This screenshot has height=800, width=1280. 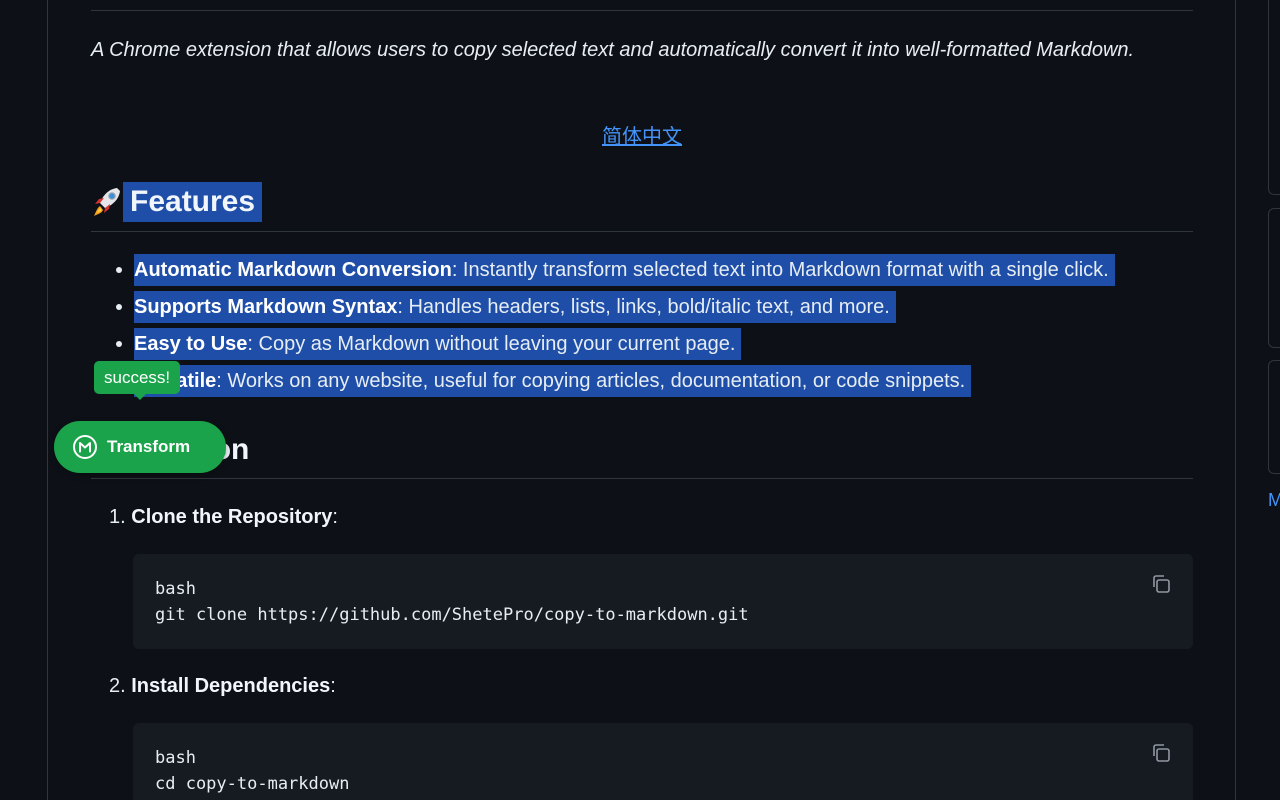 What do you see at coordinates (1235, 400) in the screenshot?
I see `content-border-right` at bounding box center [1235, 400].